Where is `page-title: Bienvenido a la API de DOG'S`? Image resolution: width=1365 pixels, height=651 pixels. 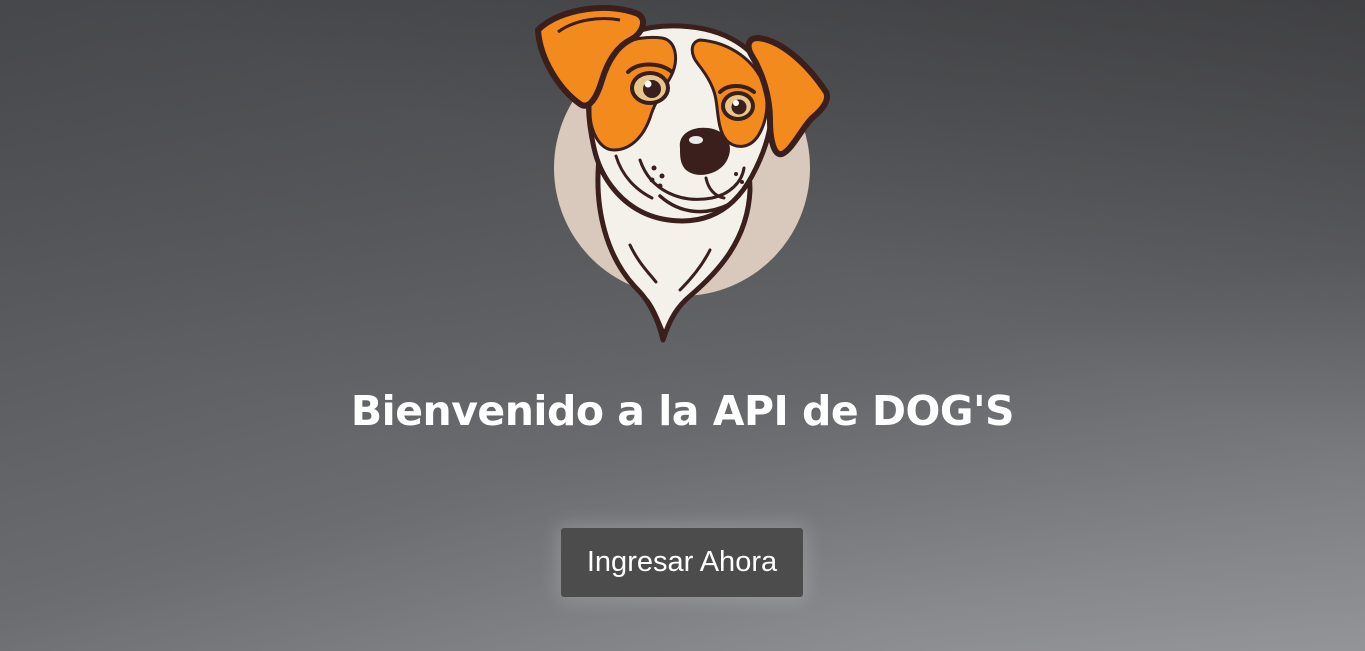 page-title: Bienvenido a la API de DOG'S is located at coordinates (682, 411).